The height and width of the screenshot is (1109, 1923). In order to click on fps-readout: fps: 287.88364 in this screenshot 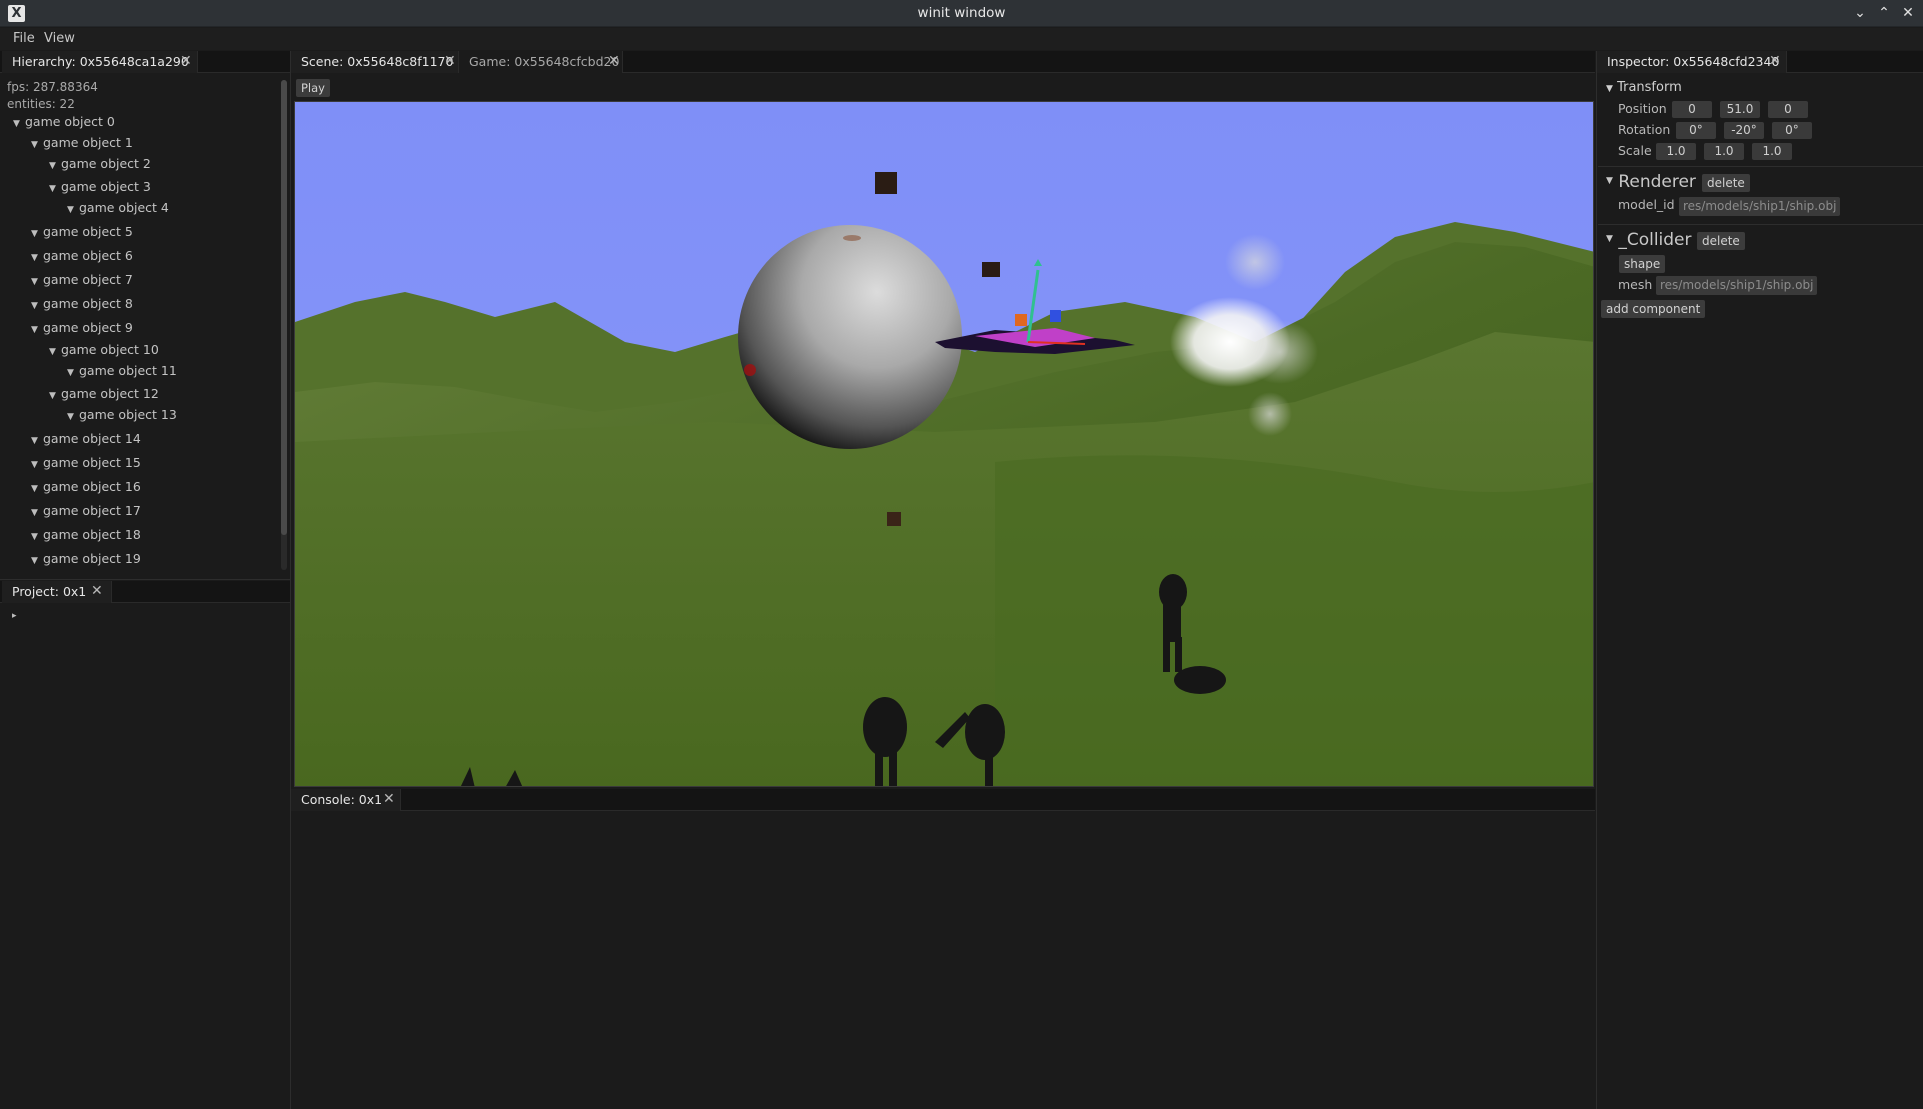, I will do `click(52, 87)`.